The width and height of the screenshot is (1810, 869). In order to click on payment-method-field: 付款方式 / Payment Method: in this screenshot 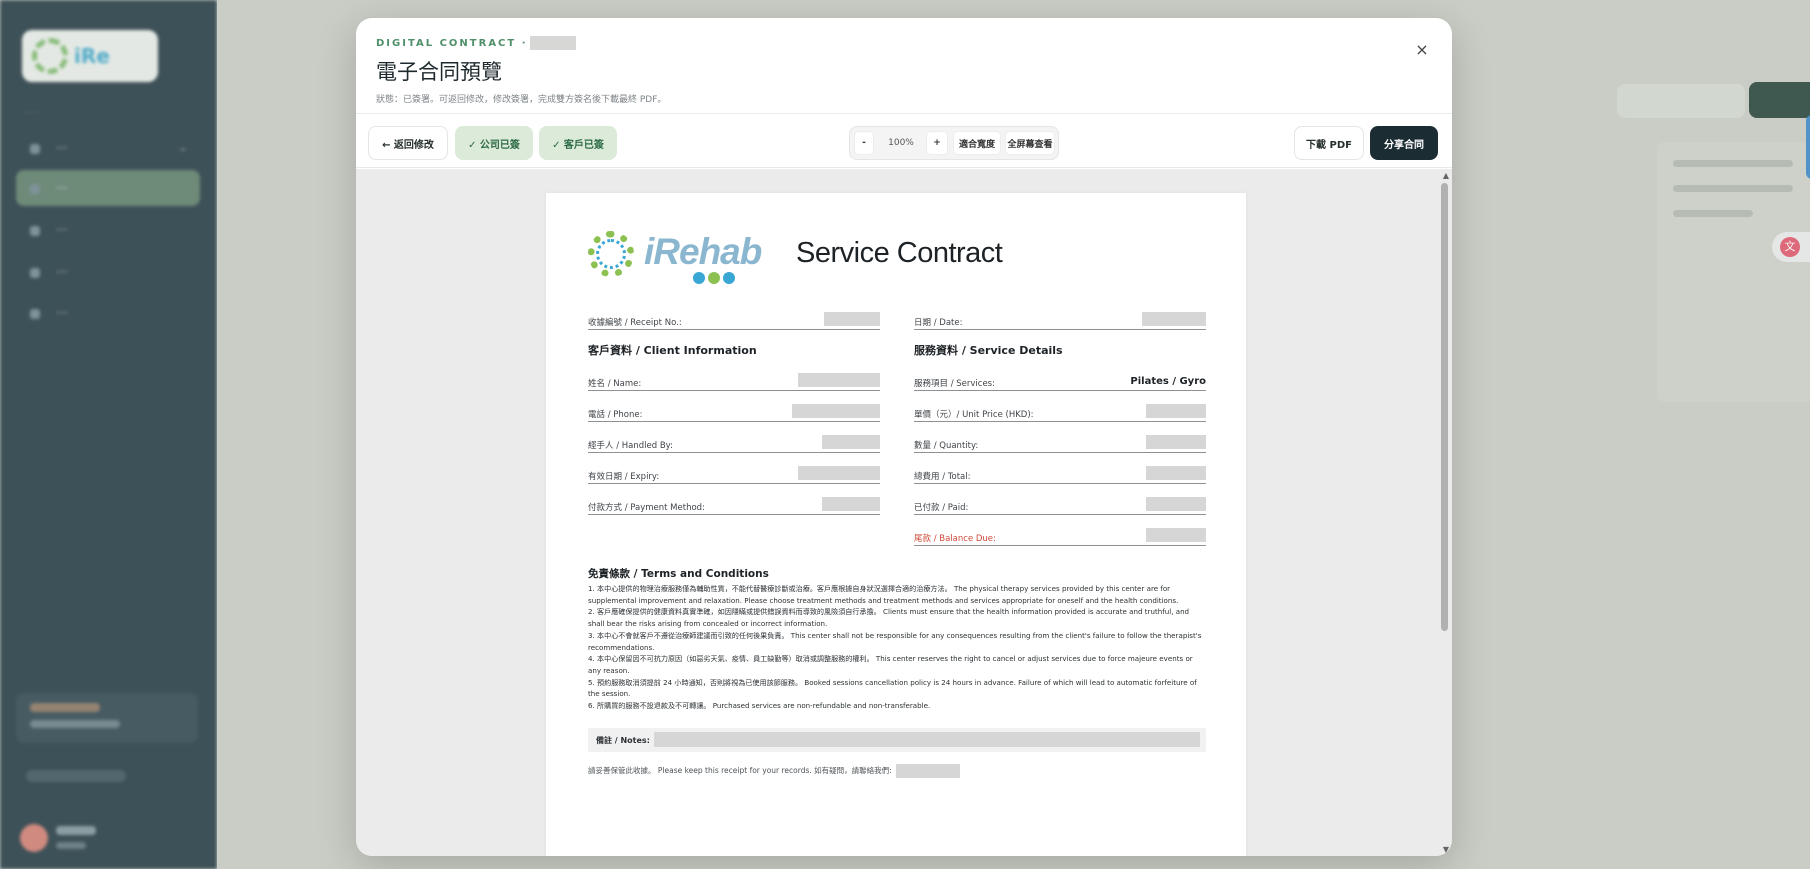, I will do `click(734, 505)`.